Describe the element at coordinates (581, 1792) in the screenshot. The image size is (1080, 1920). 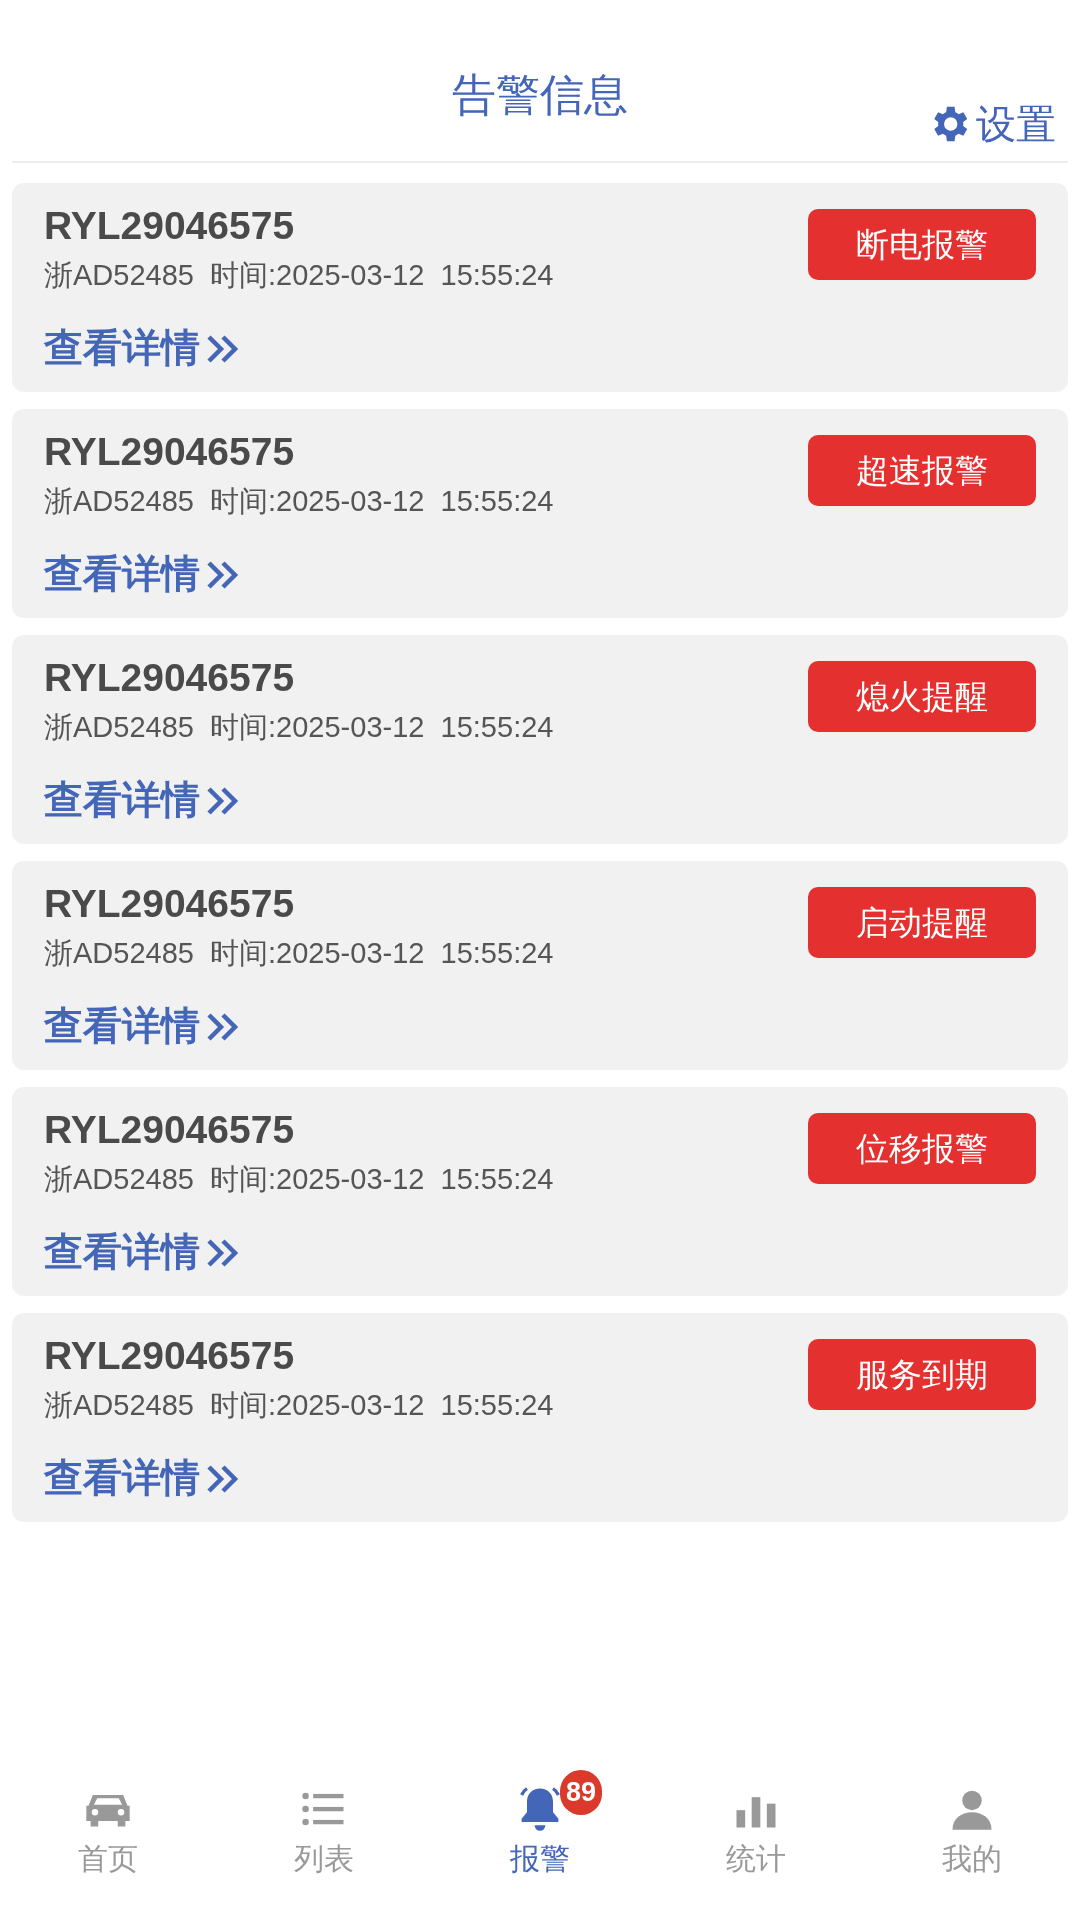
I see `count-badge: 89` at that location.